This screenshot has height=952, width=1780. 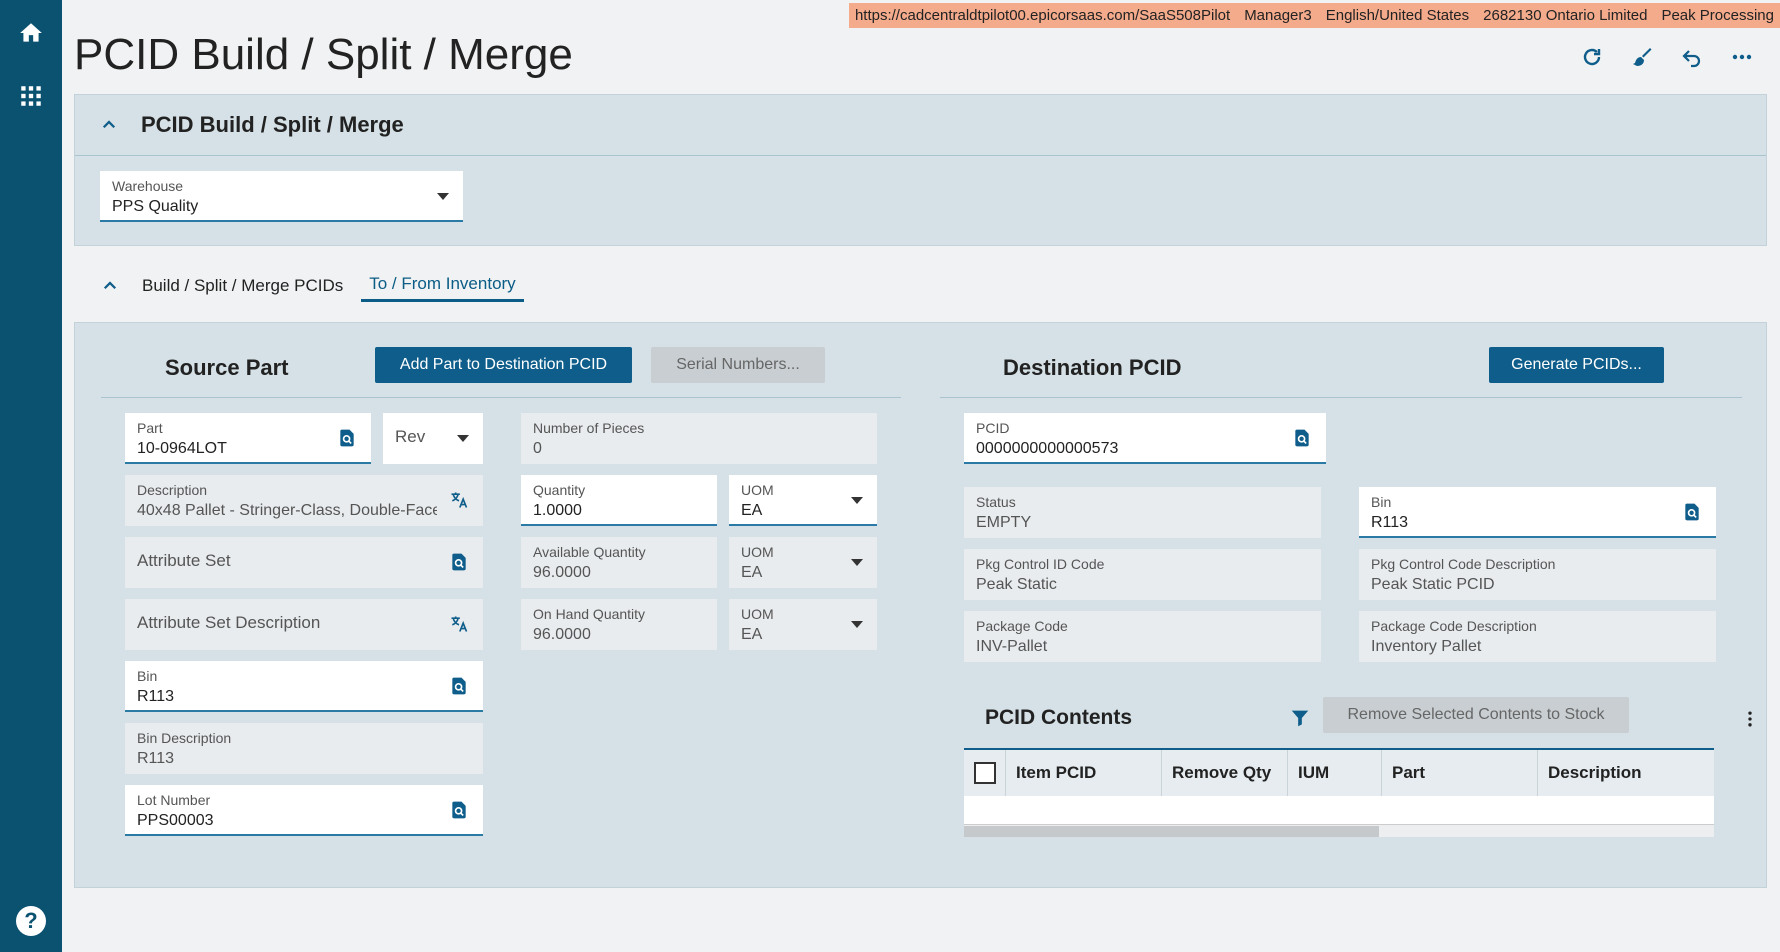 I want to click on column-header-remove-qty: Remove Qty, so click(x=1225, y=773).